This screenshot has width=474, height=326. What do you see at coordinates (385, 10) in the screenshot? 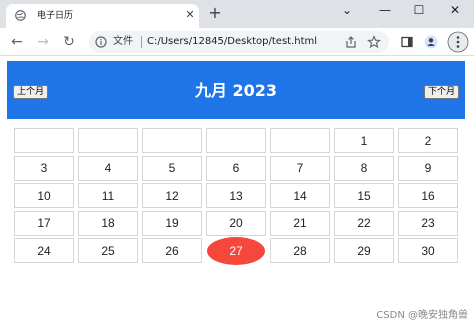
I see `minimize-button: —` at bounding box center [385, 10].